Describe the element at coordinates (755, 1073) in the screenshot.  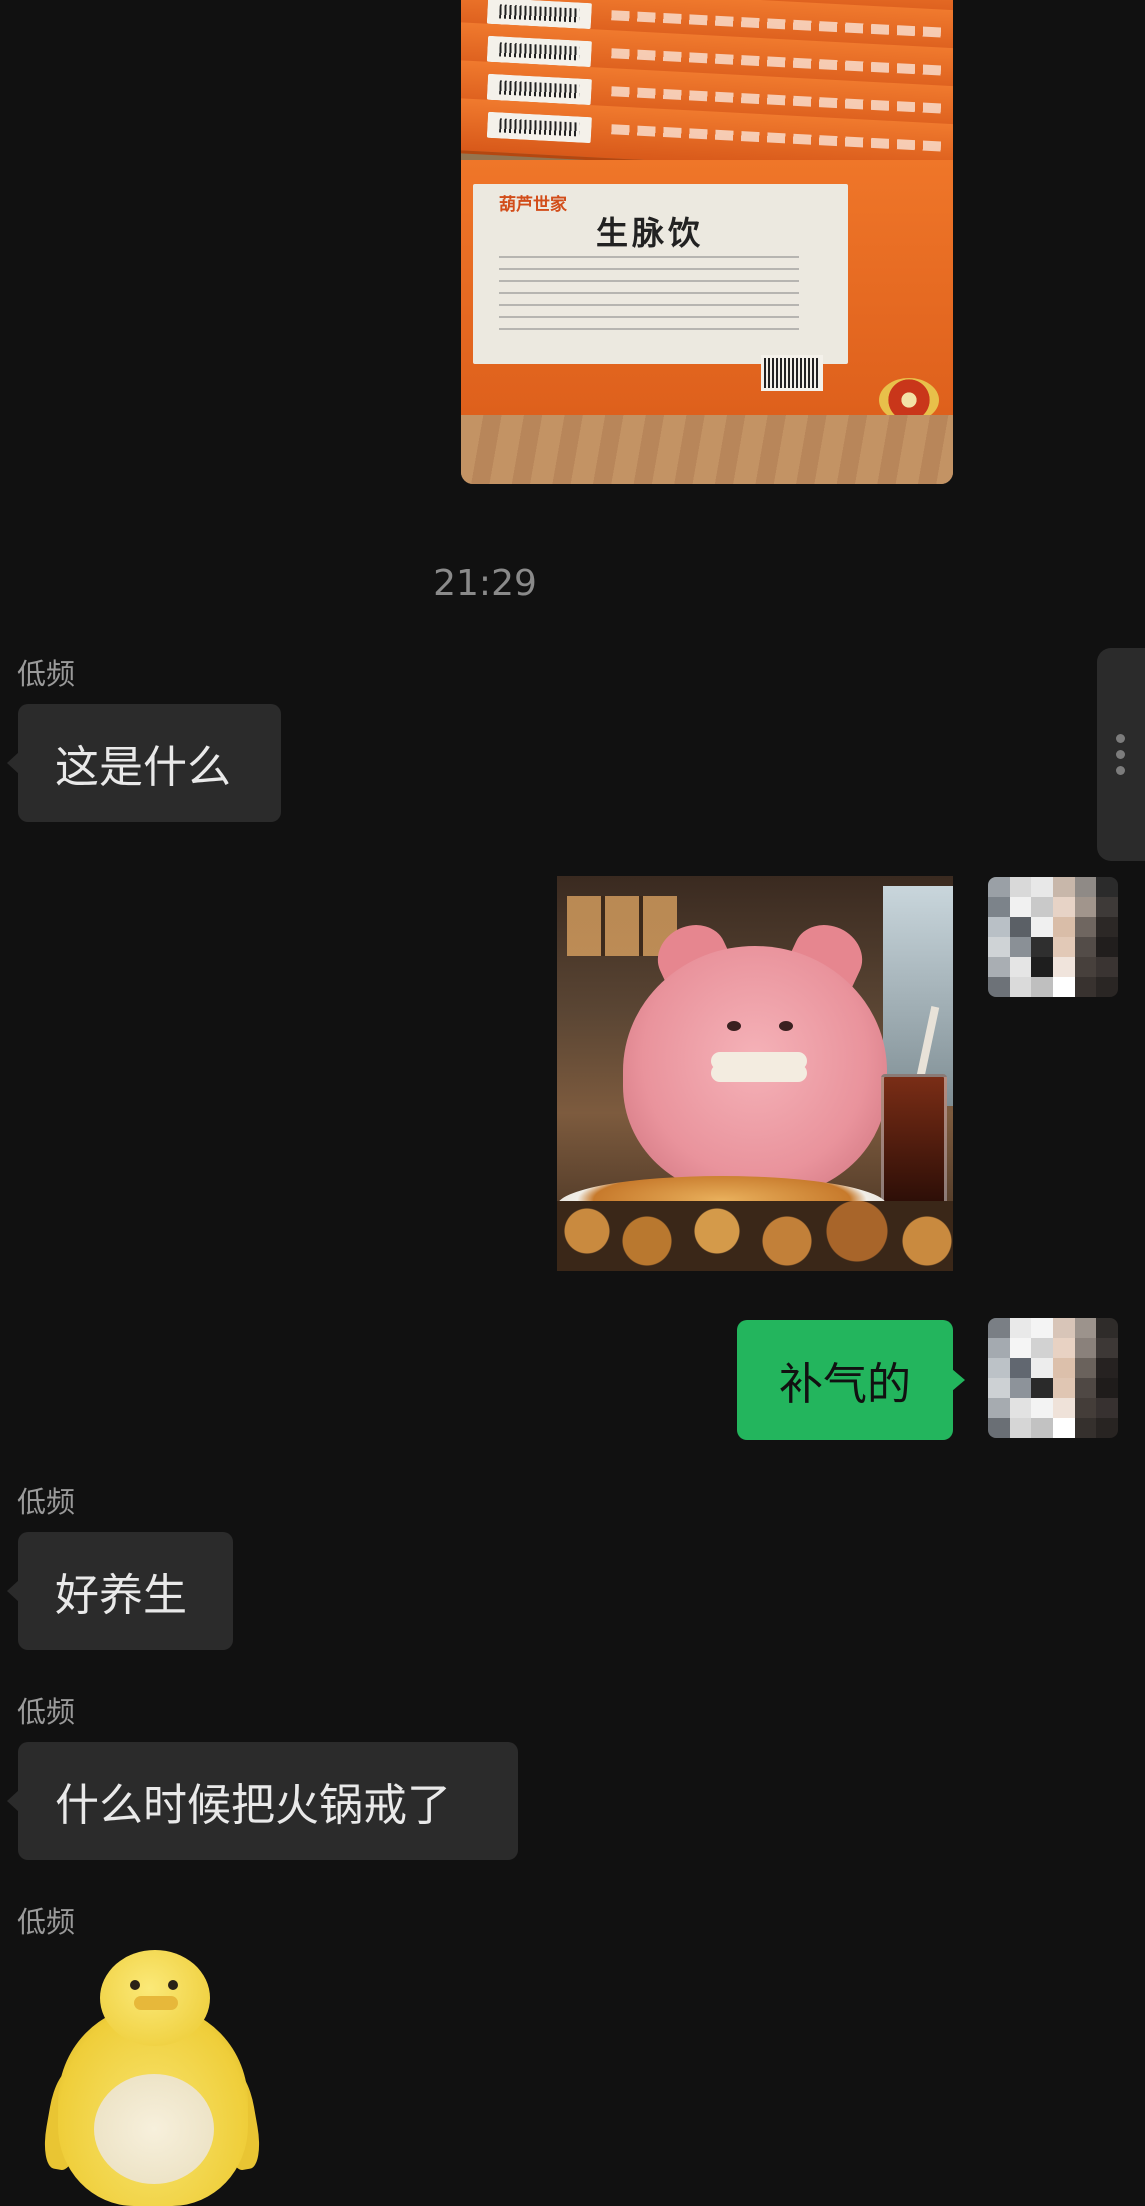
I see `pig-meme-image-message` at that location.